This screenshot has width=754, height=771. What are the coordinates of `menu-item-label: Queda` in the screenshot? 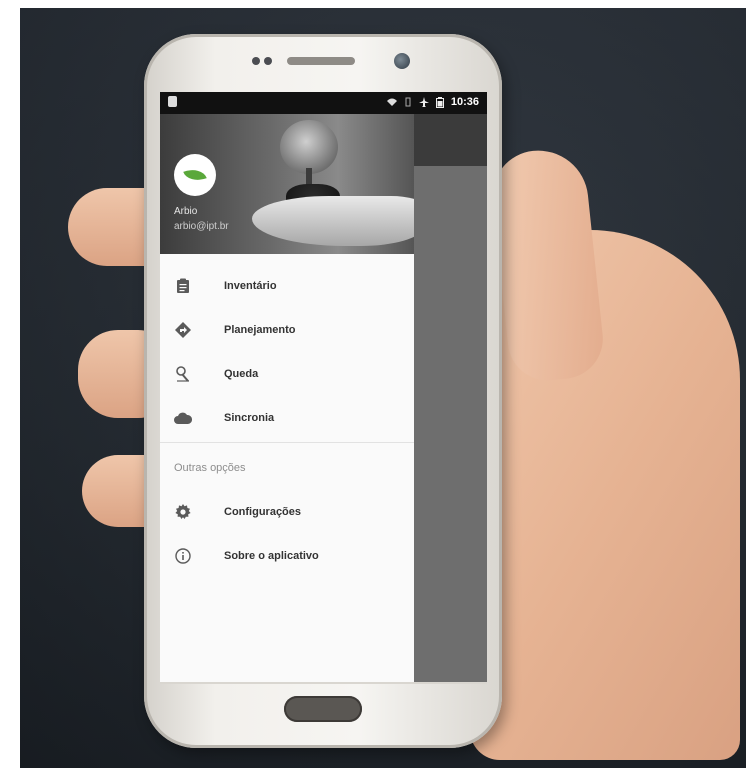 It's located at (241, 374).